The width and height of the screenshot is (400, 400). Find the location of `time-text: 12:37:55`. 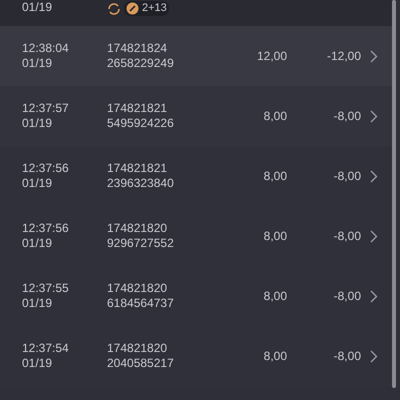

time-text: 12:37:55 is located at coordinates (46, 288).